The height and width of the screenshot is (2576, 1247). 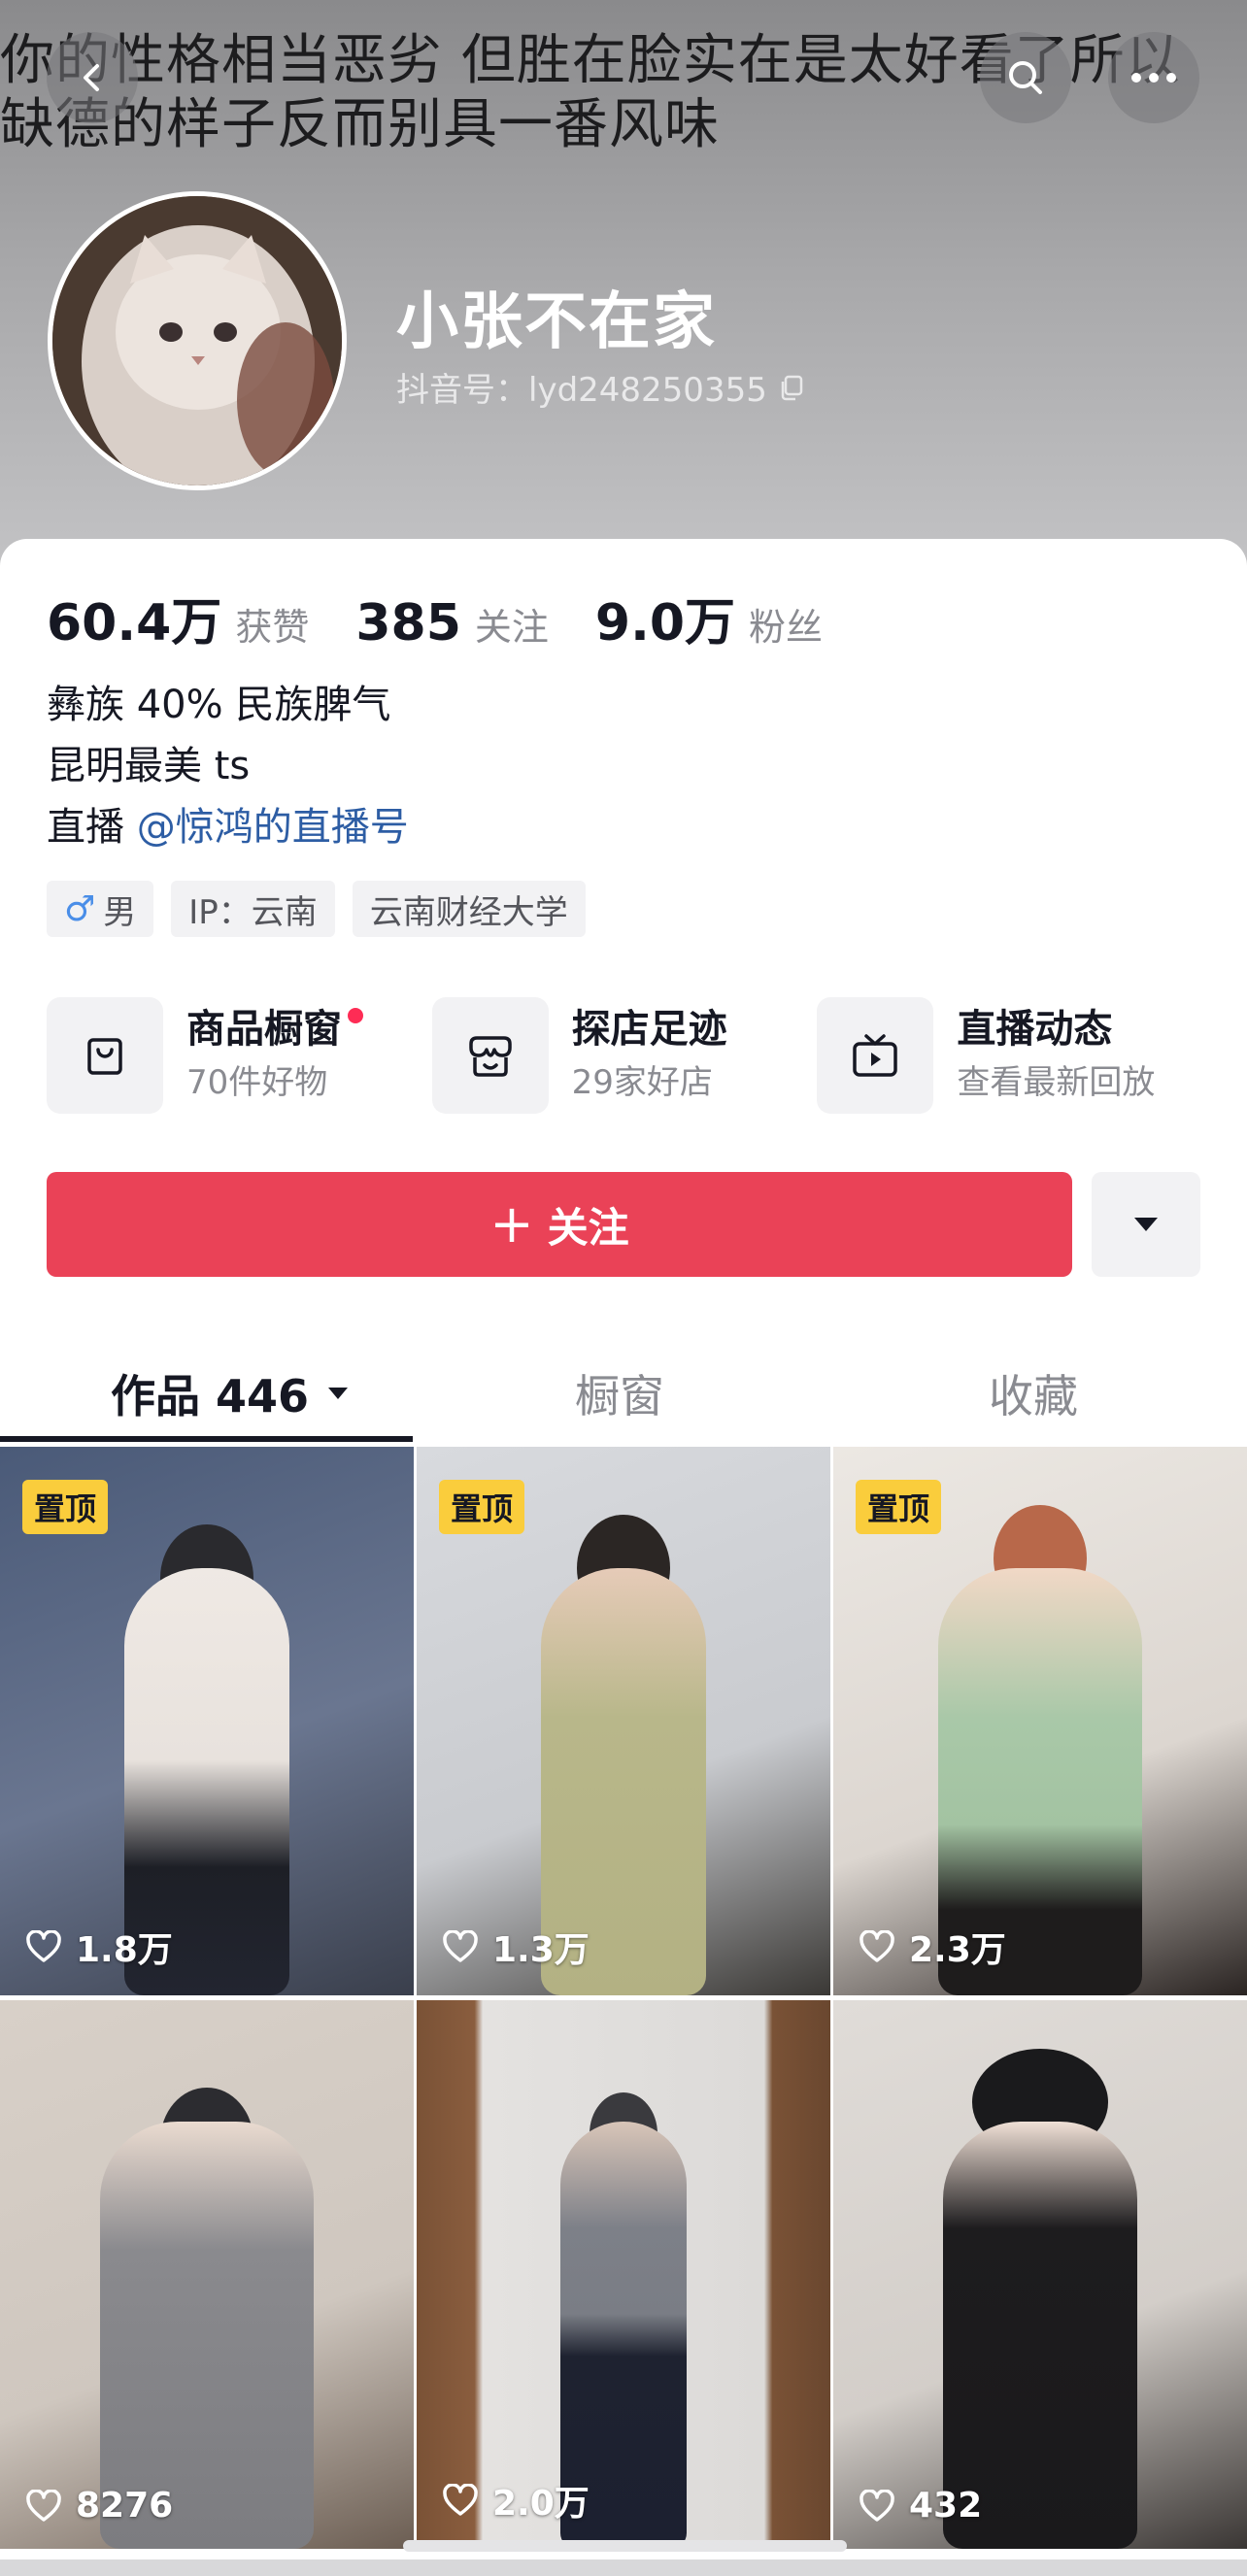 What do you see at coordinates (264, 1029) in the screenshot?
I see `feature-title: 商品橱窗` at bounding box center [264, 1029].